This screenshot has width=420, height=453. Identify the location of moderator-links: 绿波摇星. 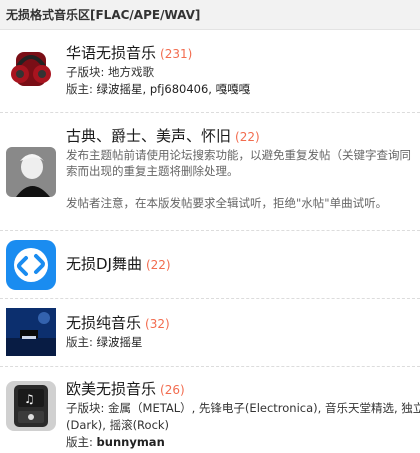
(120, 342).